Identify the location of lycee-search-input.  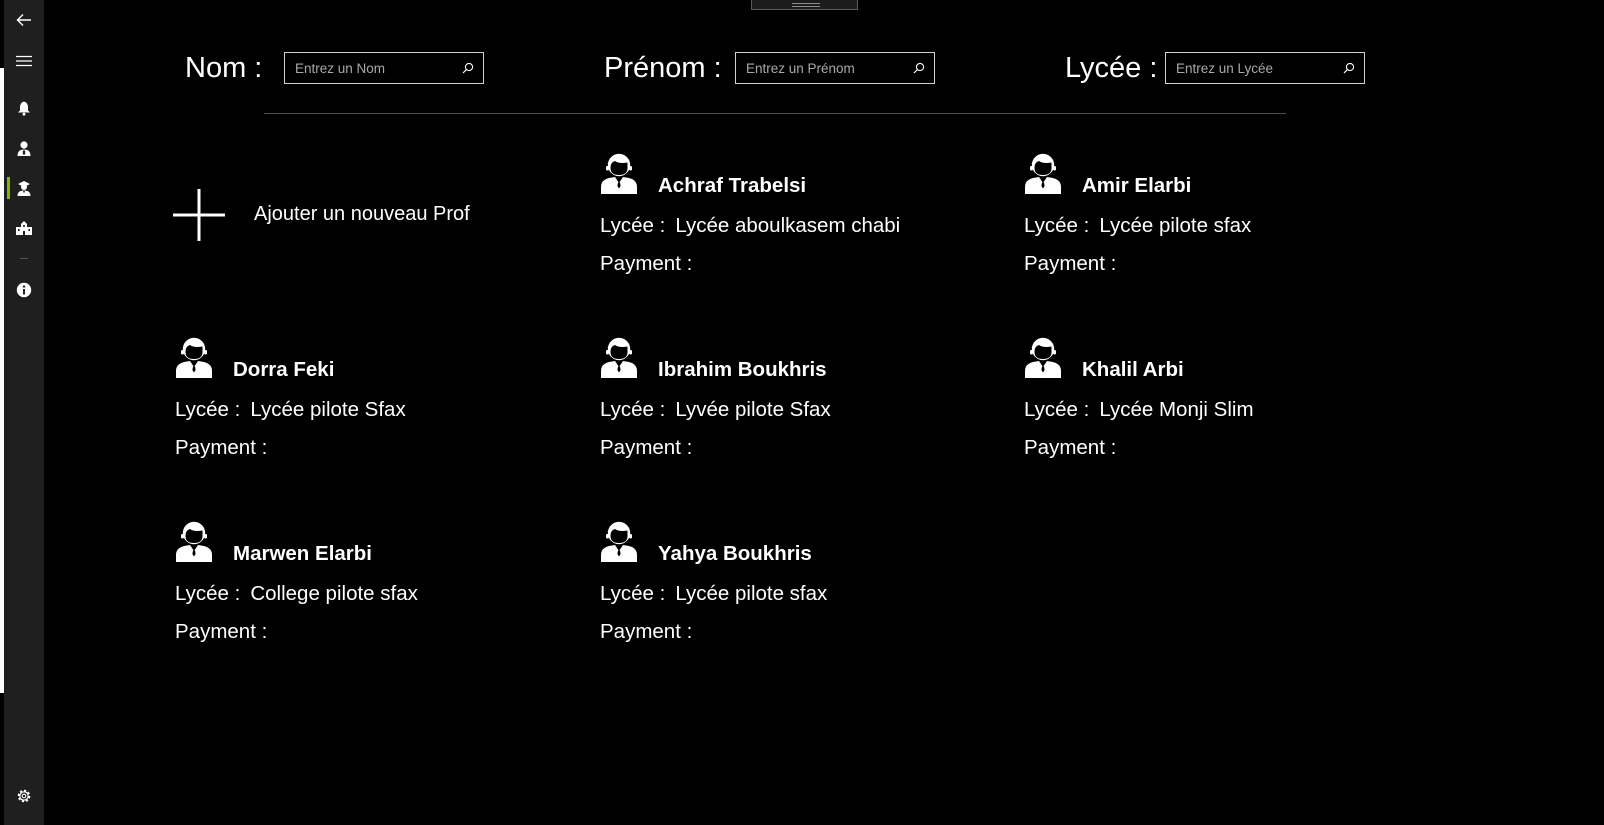
(1250, 68).